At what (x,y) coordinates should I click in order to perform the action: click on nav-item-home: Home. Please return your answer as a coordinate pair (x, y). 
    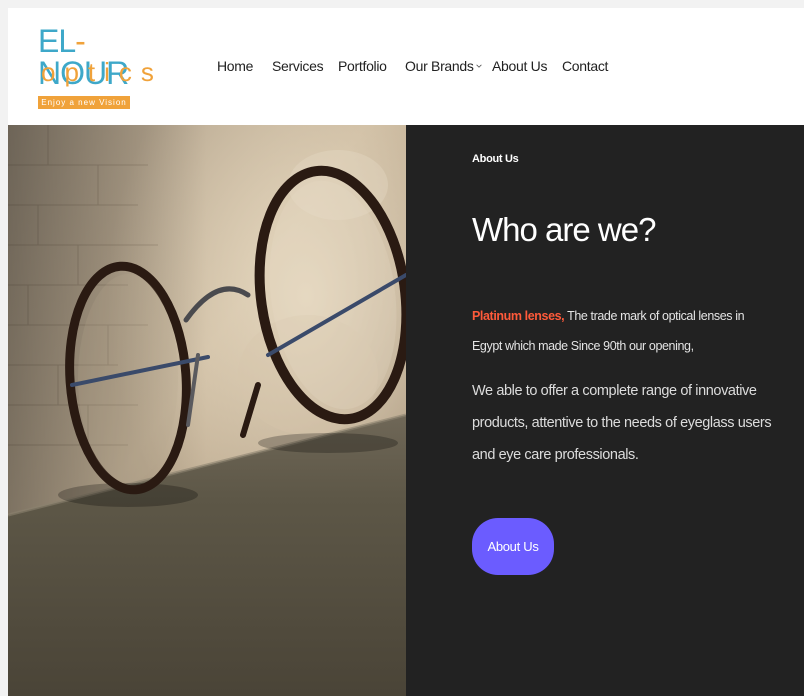
    Looking at the image, I should click on (235, 66).